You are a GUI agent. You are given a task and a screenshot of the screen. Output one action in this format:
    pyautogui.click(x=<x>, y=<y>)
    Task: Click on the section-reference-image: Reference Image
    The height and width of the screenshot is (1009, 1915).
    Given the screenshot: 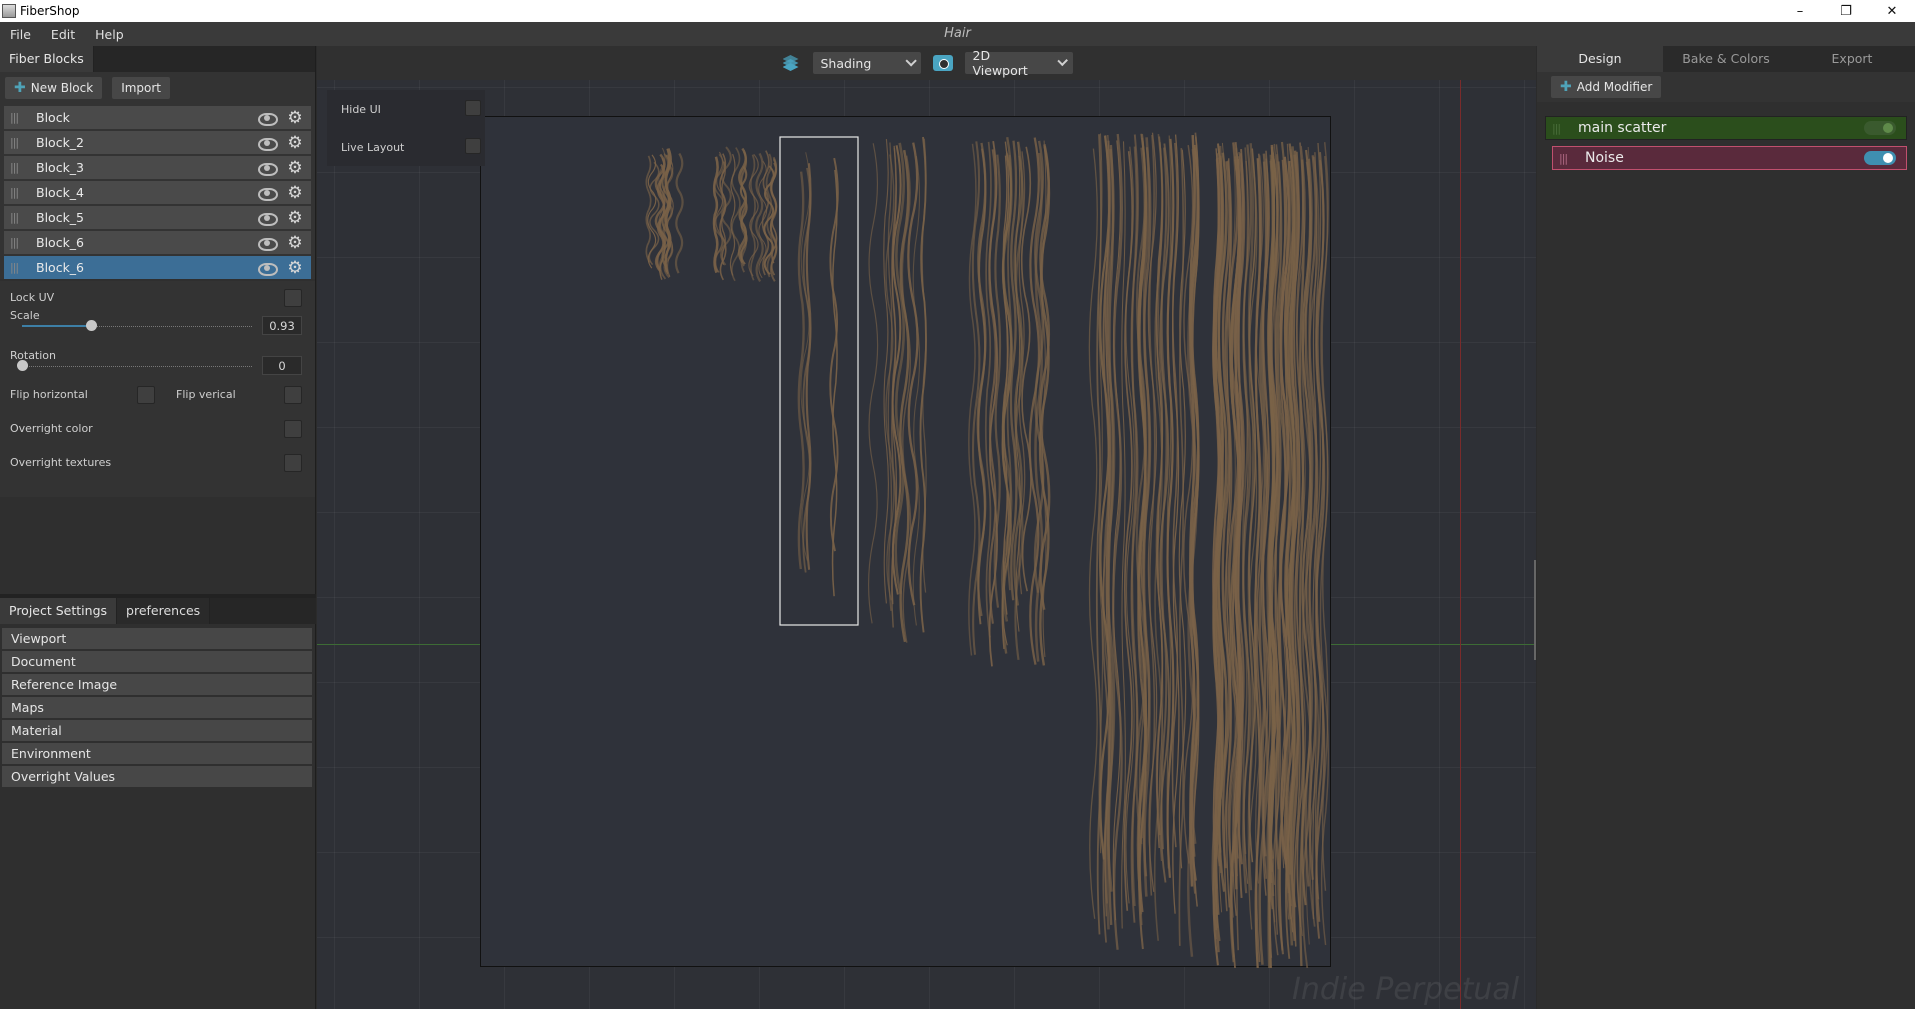 What is the action you would take?
    pyautogui.click(x=157, y=684)
    